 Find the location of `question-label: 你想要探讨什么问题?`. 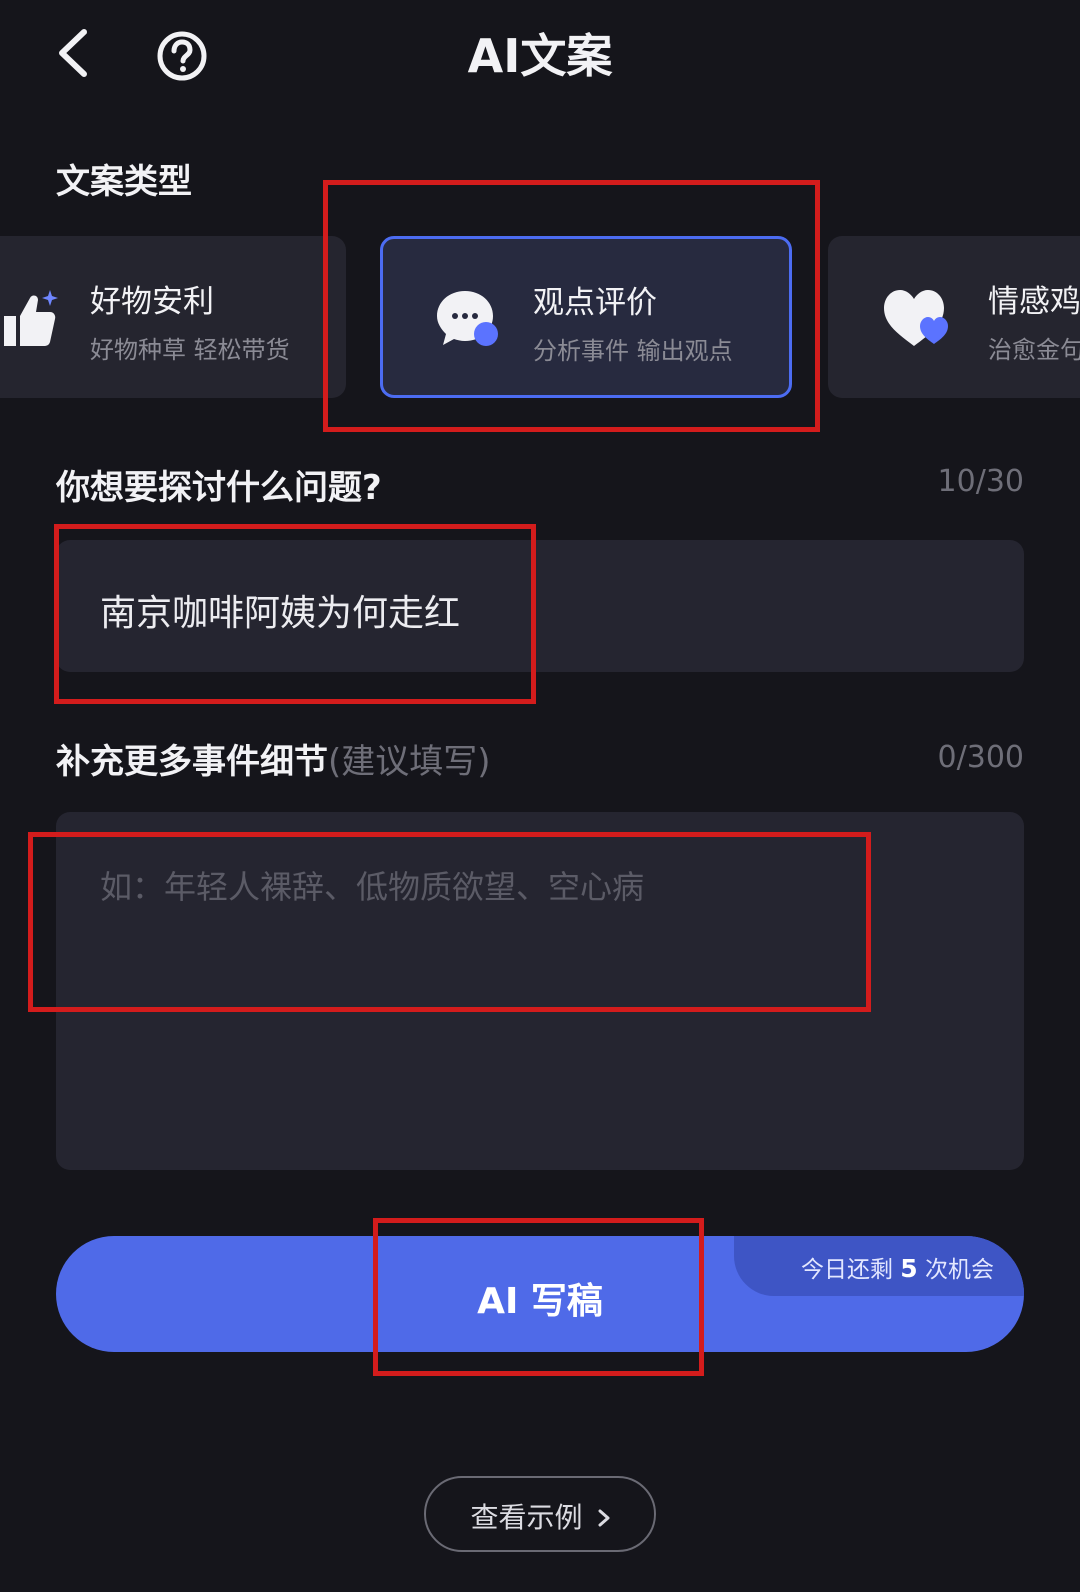

question-label: 你想要探讨什么问题? is located at coordinates (219, 488).